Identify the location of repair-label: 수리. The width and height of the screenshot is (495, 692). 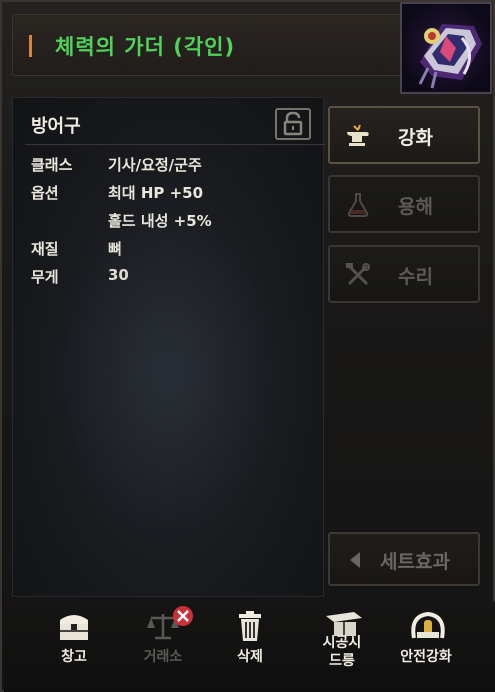
(415, 277).